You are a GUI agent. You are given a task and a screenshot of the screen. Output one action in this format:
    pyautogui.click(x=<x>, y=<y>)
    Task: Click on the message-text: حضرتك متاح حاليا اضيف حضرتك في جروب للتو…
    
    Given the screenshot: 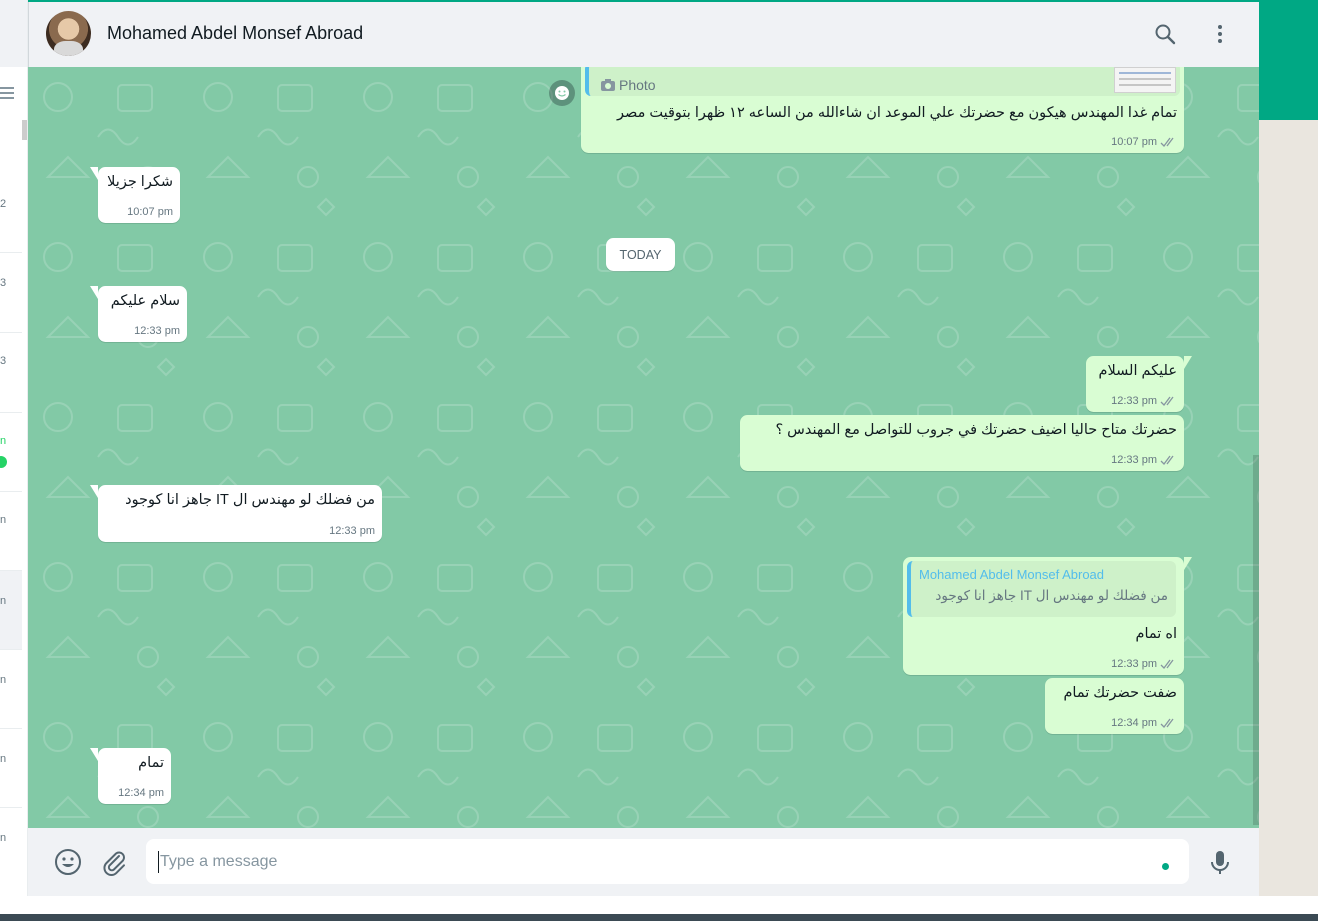 What is the action you would take?
    pyautogui.click(x=976, y=430)
    